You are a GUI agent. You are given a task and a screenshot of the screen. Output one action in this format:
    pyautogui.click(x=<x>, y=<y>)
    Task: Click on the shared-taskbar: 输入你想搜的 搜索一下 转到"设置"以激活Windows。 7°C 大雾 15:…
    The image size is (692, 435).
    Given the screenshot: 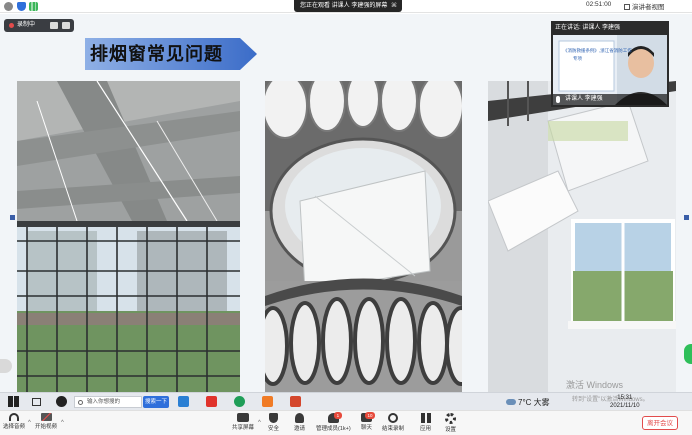 What is the action you would take?
    pyautogui.click(x=346, y=401)
    